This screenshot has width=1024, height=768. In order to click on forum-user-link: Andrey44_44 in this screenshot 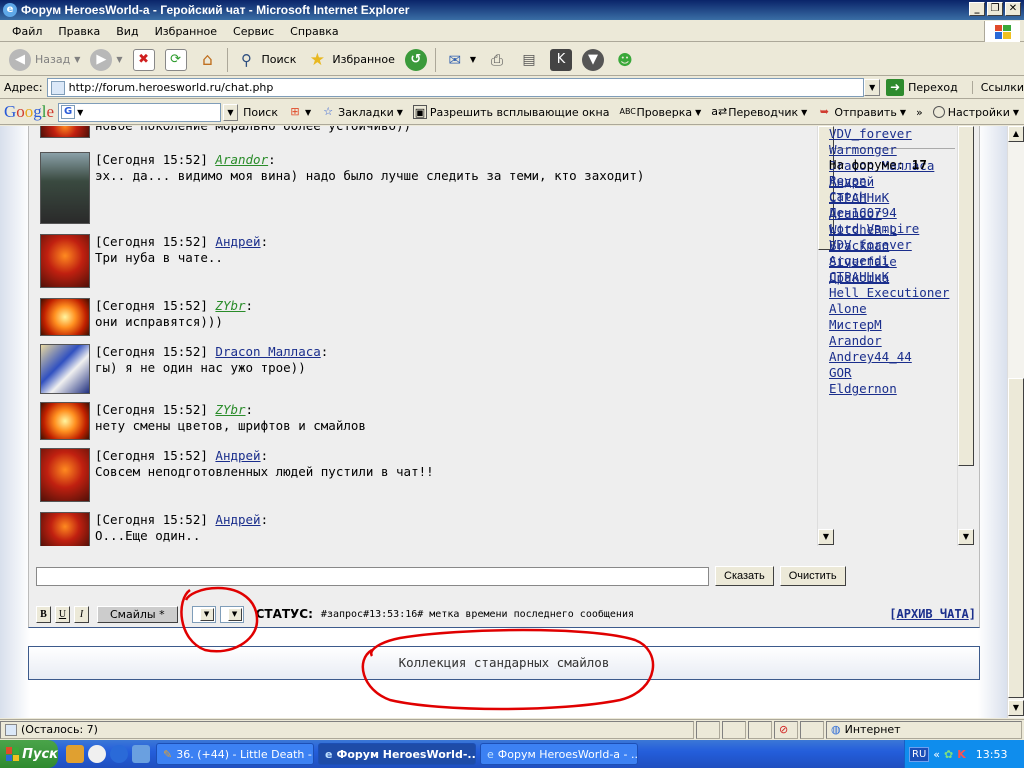, I will do `click(894, 357)`.